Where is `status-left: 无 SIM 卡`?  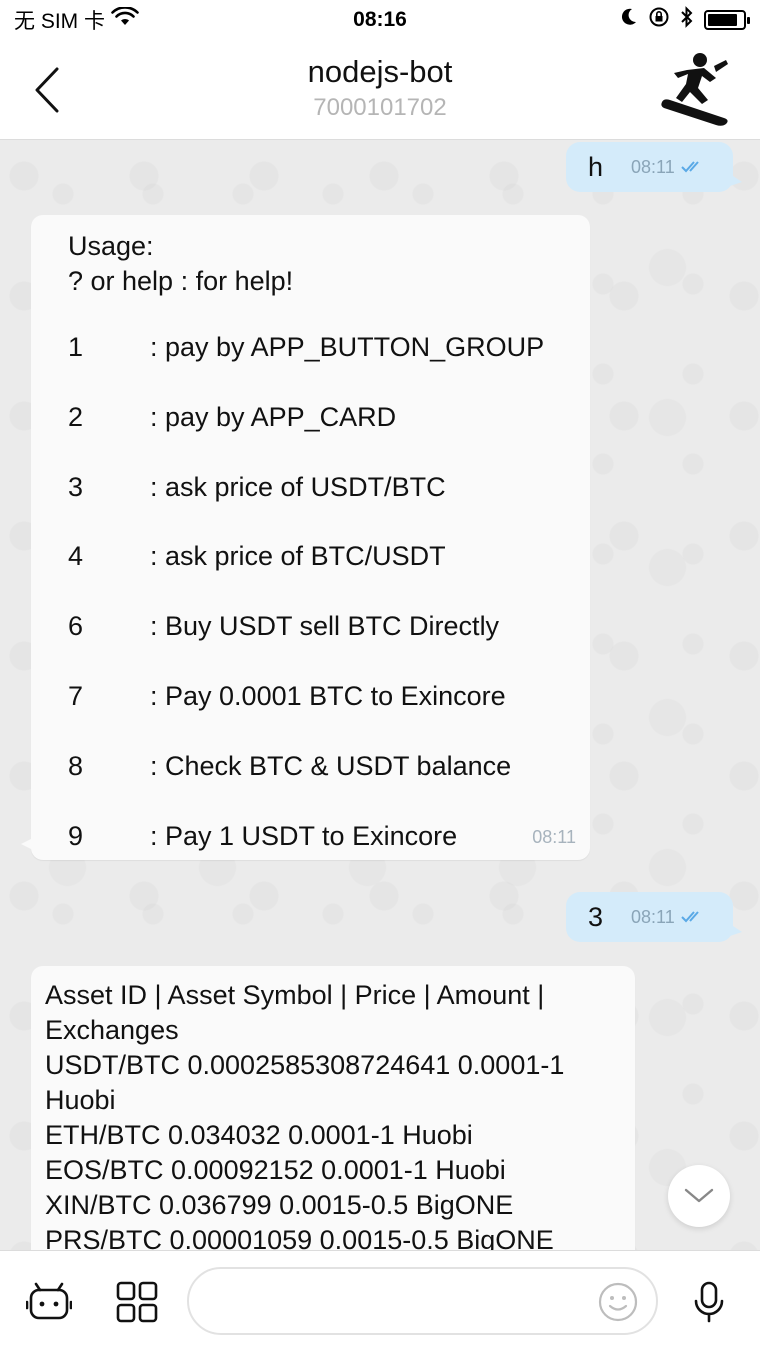
status-left: 无 SIM 卡 is located at coordinates (76, 20).